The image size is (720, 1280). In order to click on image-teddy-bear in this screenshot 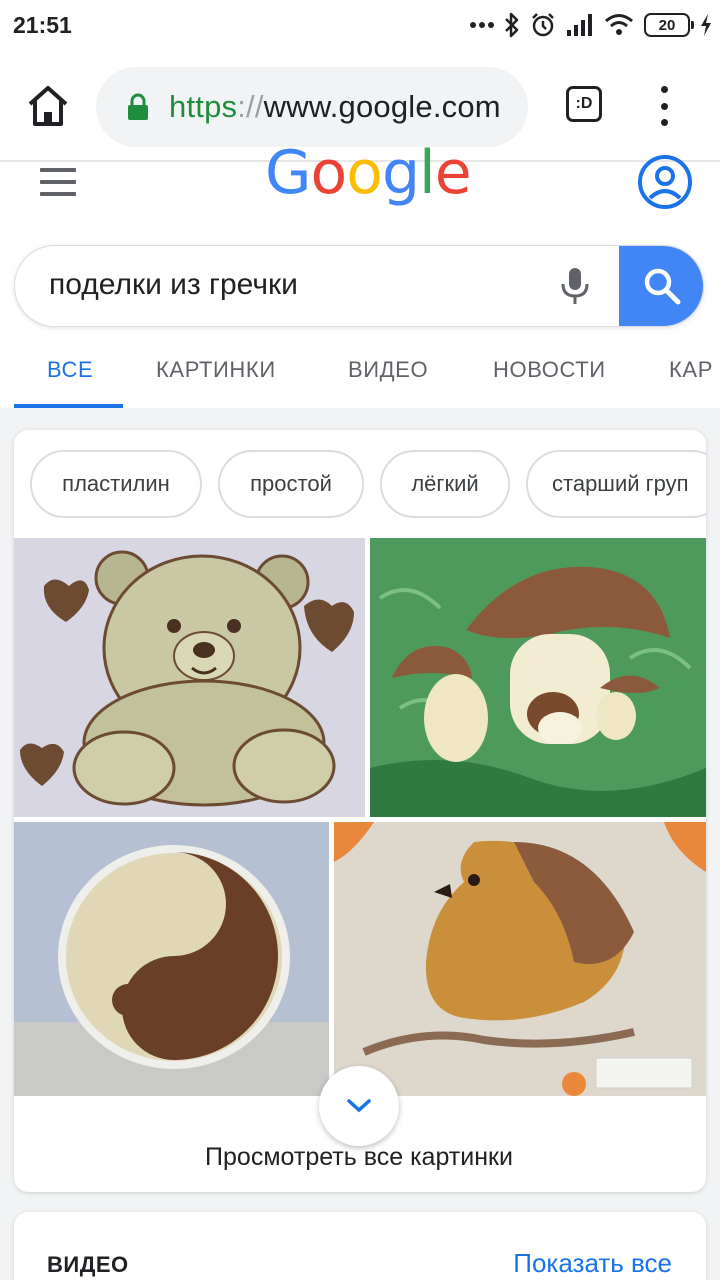, I will do `click(189, 677)`.